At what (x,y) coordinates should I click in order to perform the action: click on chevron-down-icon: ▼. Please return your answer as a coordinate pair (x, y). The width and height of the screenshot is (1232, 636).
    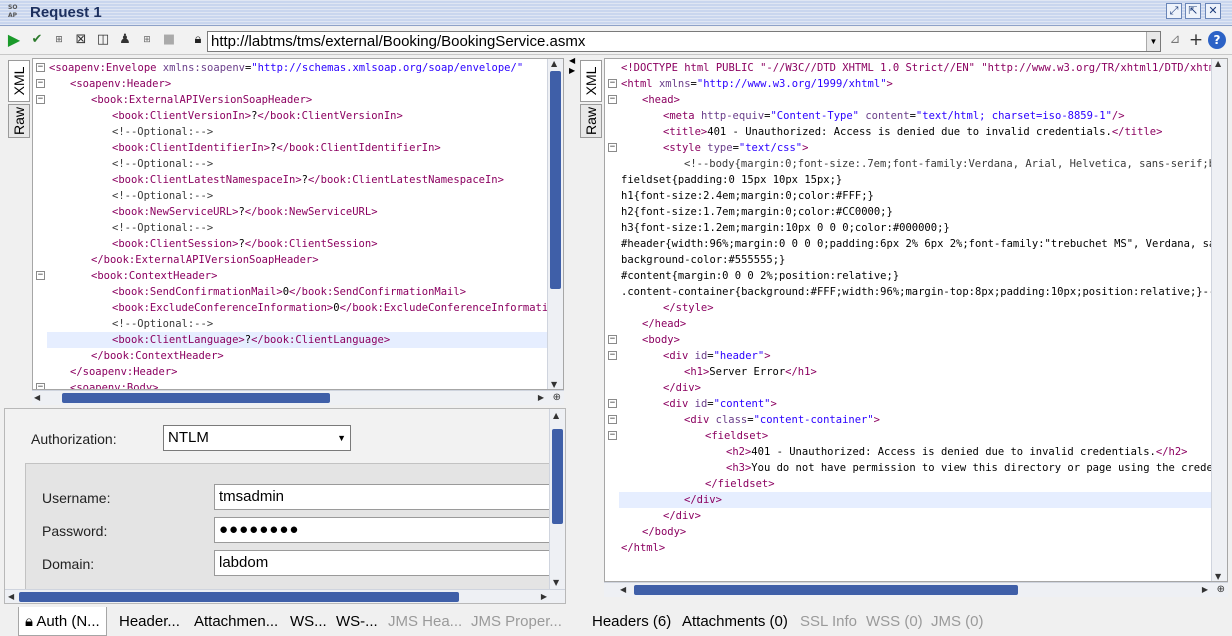
    Looking at the image, I should click on (1153, 41).